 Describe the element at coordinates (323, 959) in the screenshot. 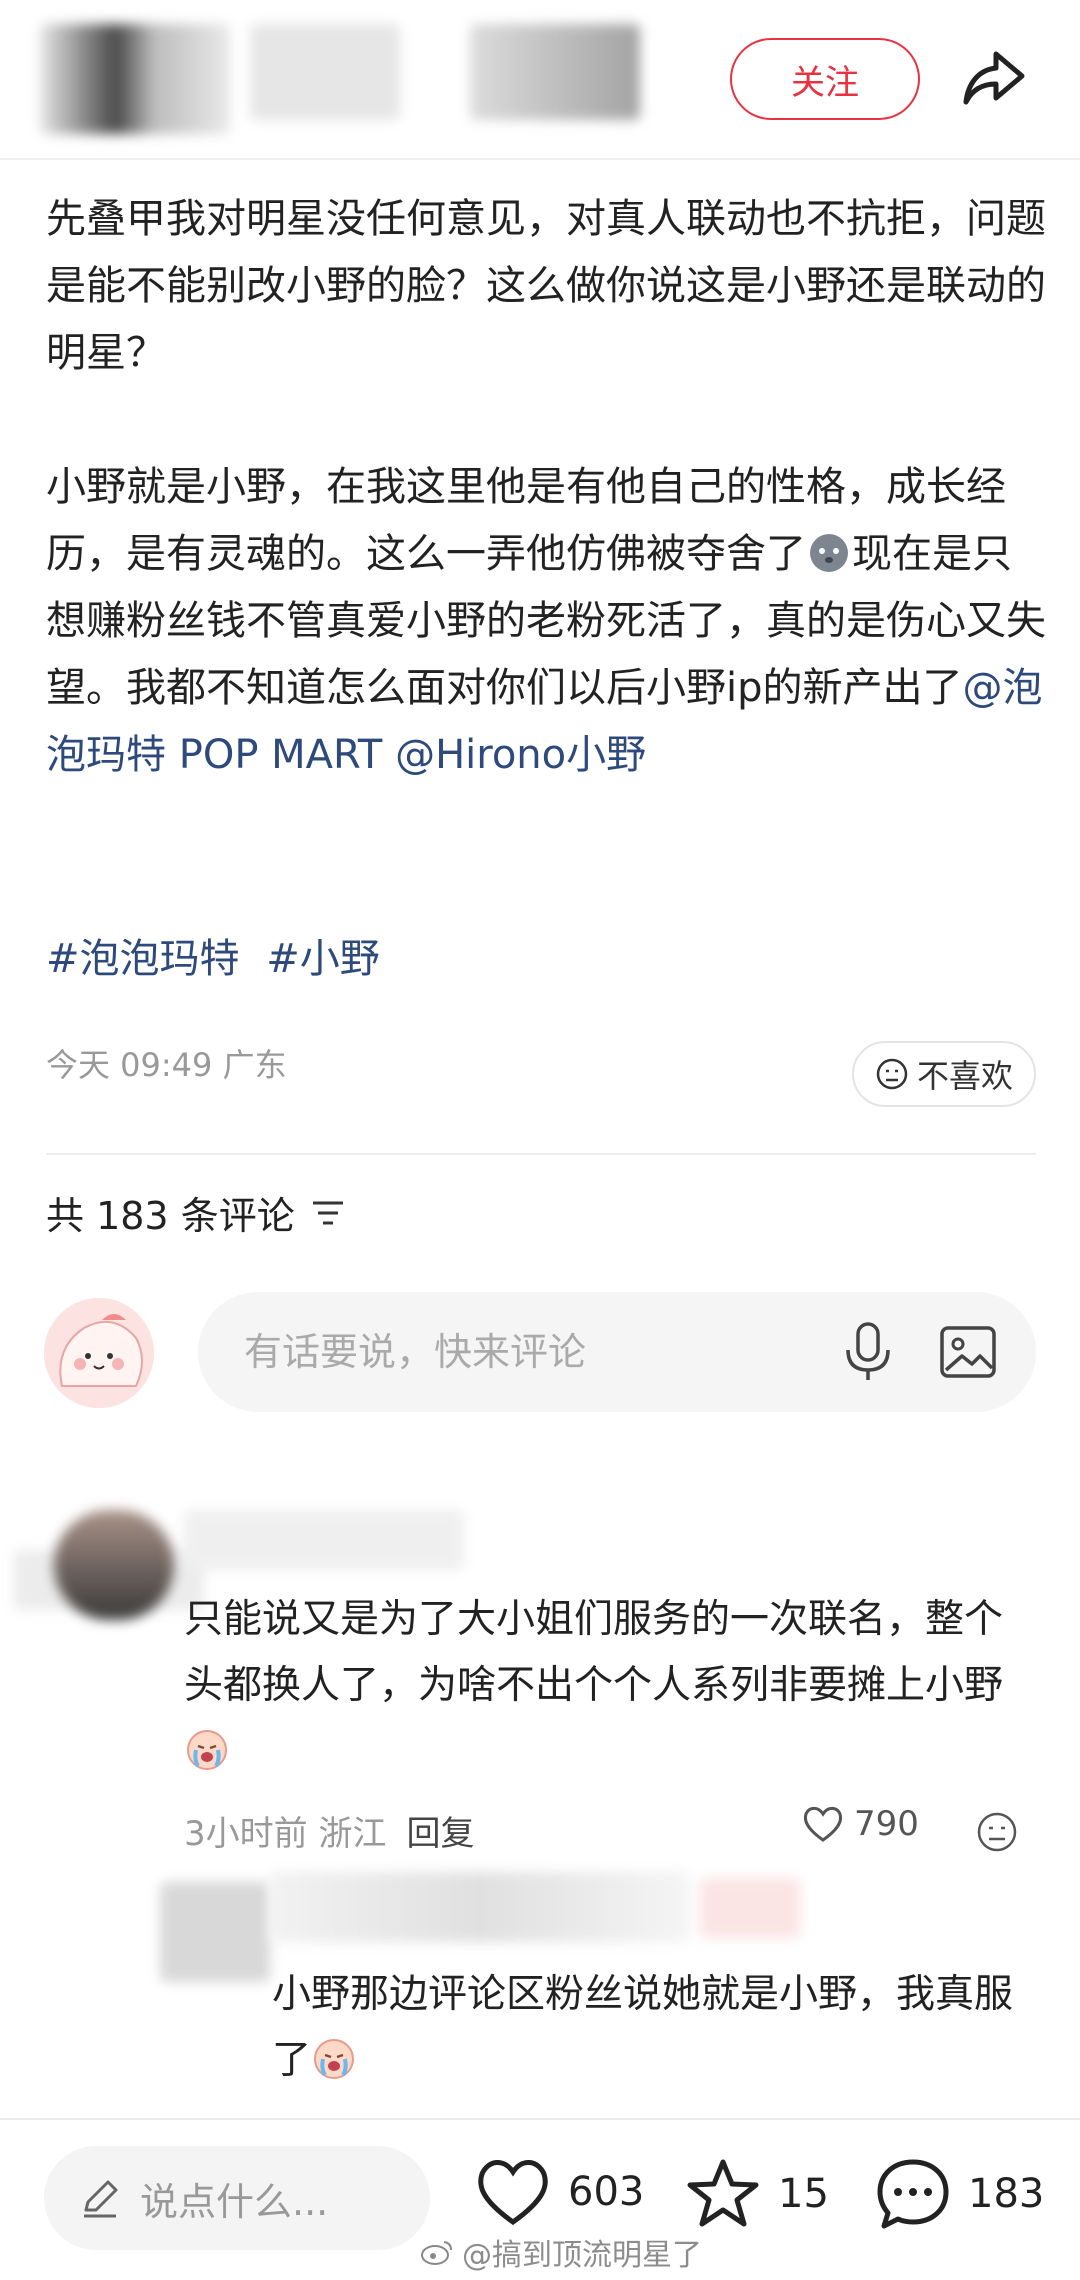

I see `hashtag-link: #小野` at that location.